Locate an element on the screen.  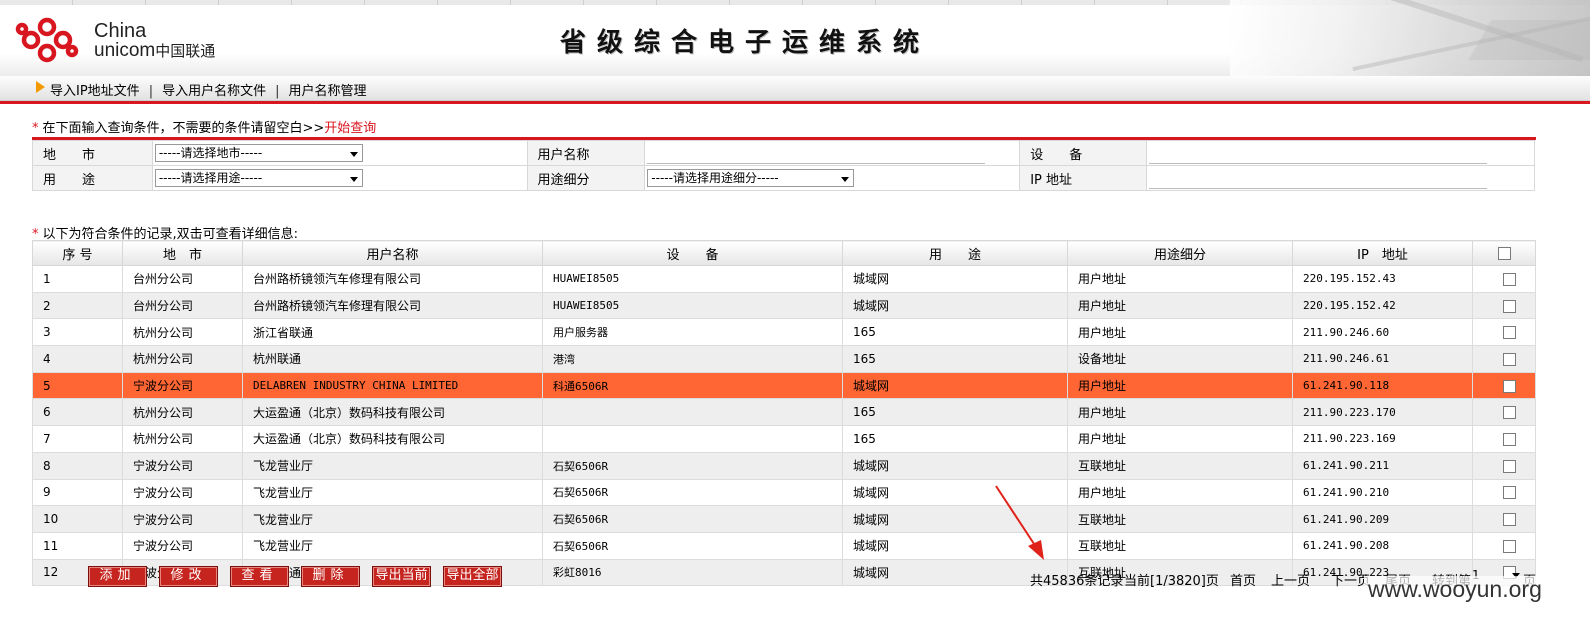
row-ip: 61.241.90.118 is located at coordinates (1382, 385).